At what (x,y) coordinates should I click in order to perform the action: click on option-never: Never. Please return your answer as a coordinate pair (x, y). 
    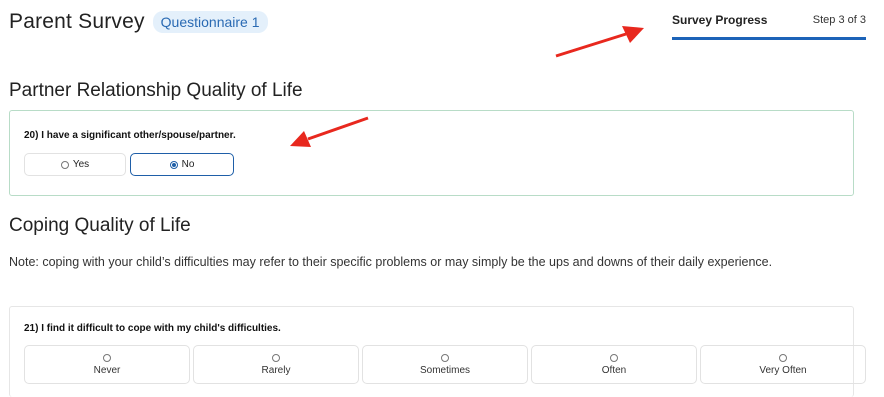
    Looking at the image, I should click on (107, 364).